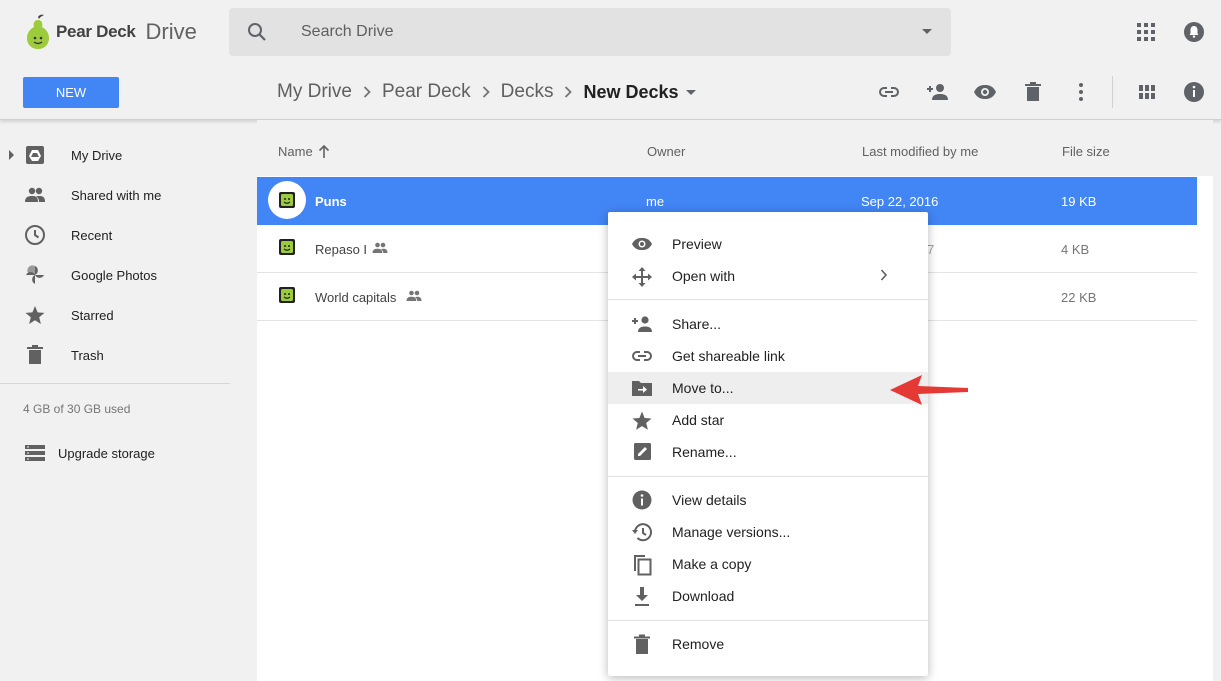  I want to click on app-logo: Pear Deck Drive, so click(110, 32).